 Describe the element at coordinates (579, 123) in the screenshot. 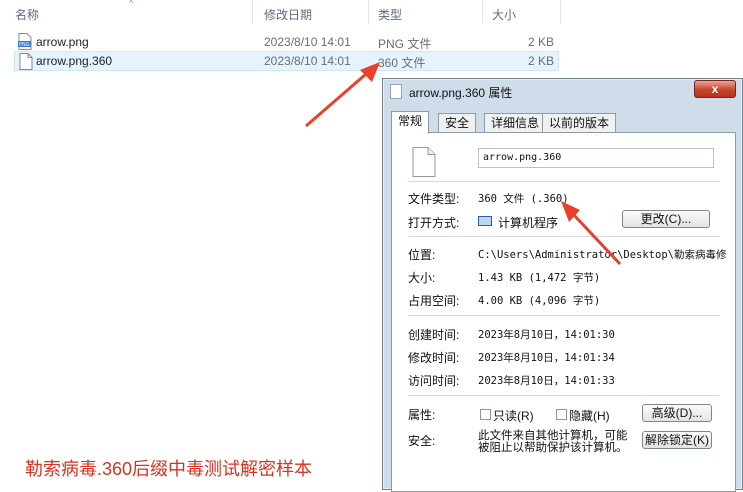

I see `tab-previous-versions: 以前的版本` at that location.